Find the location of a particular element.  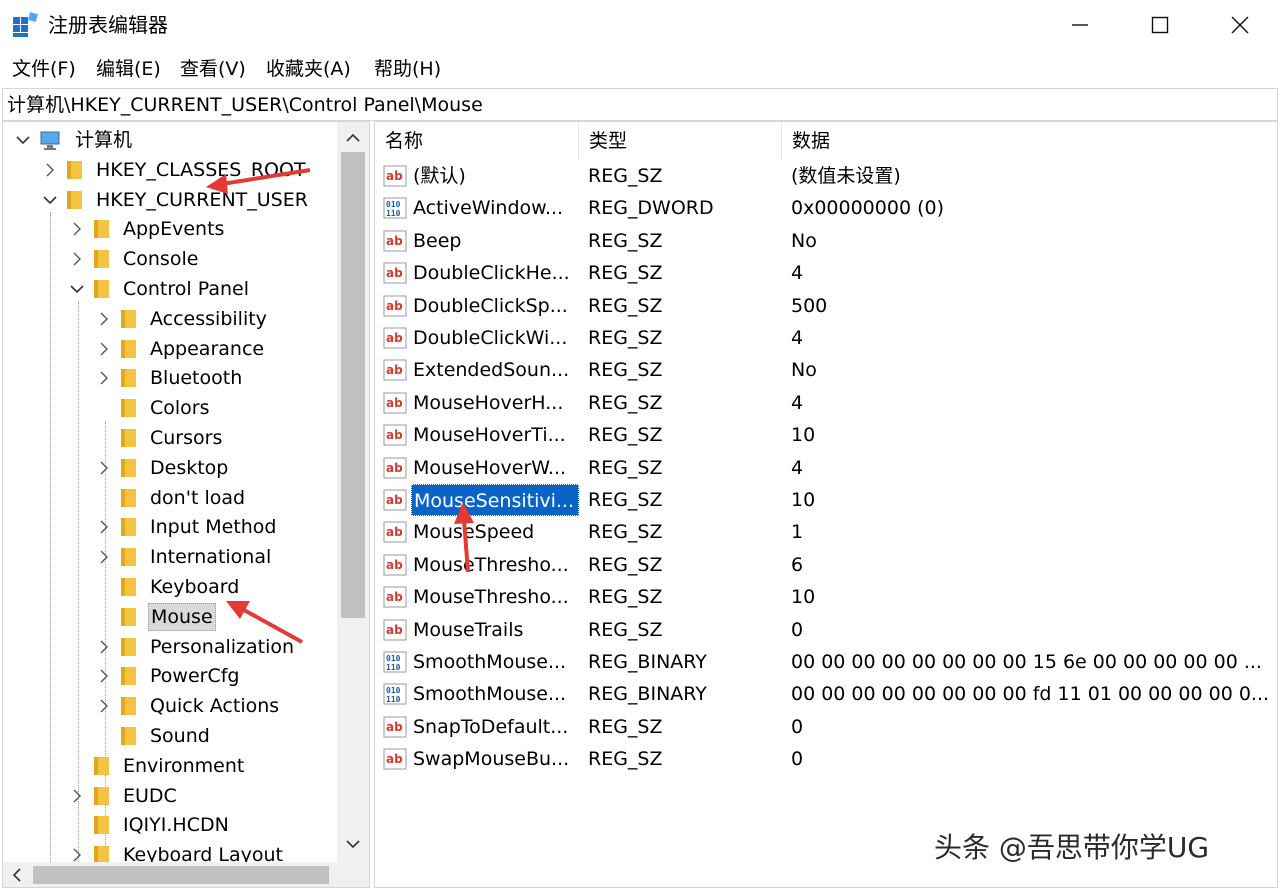

value-row: ab SnapToDefault... REG_SZ 0 is located at coordinates (825, 727).